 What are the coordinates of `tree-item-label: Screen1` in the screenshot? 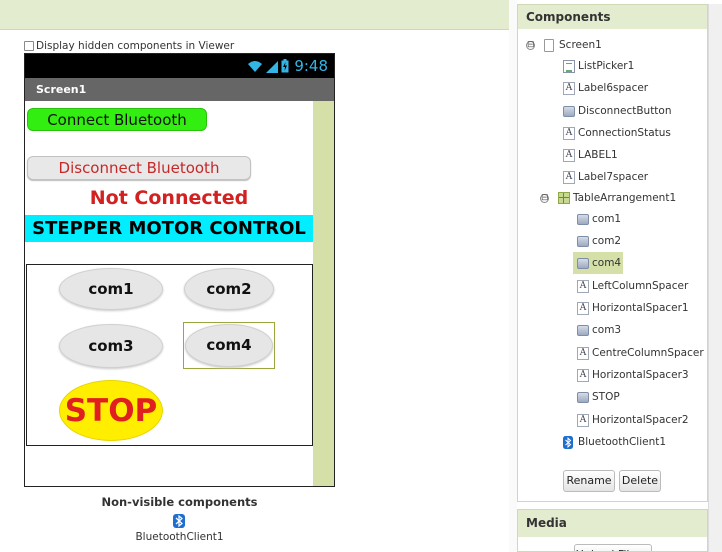 It's located at (580, 45).